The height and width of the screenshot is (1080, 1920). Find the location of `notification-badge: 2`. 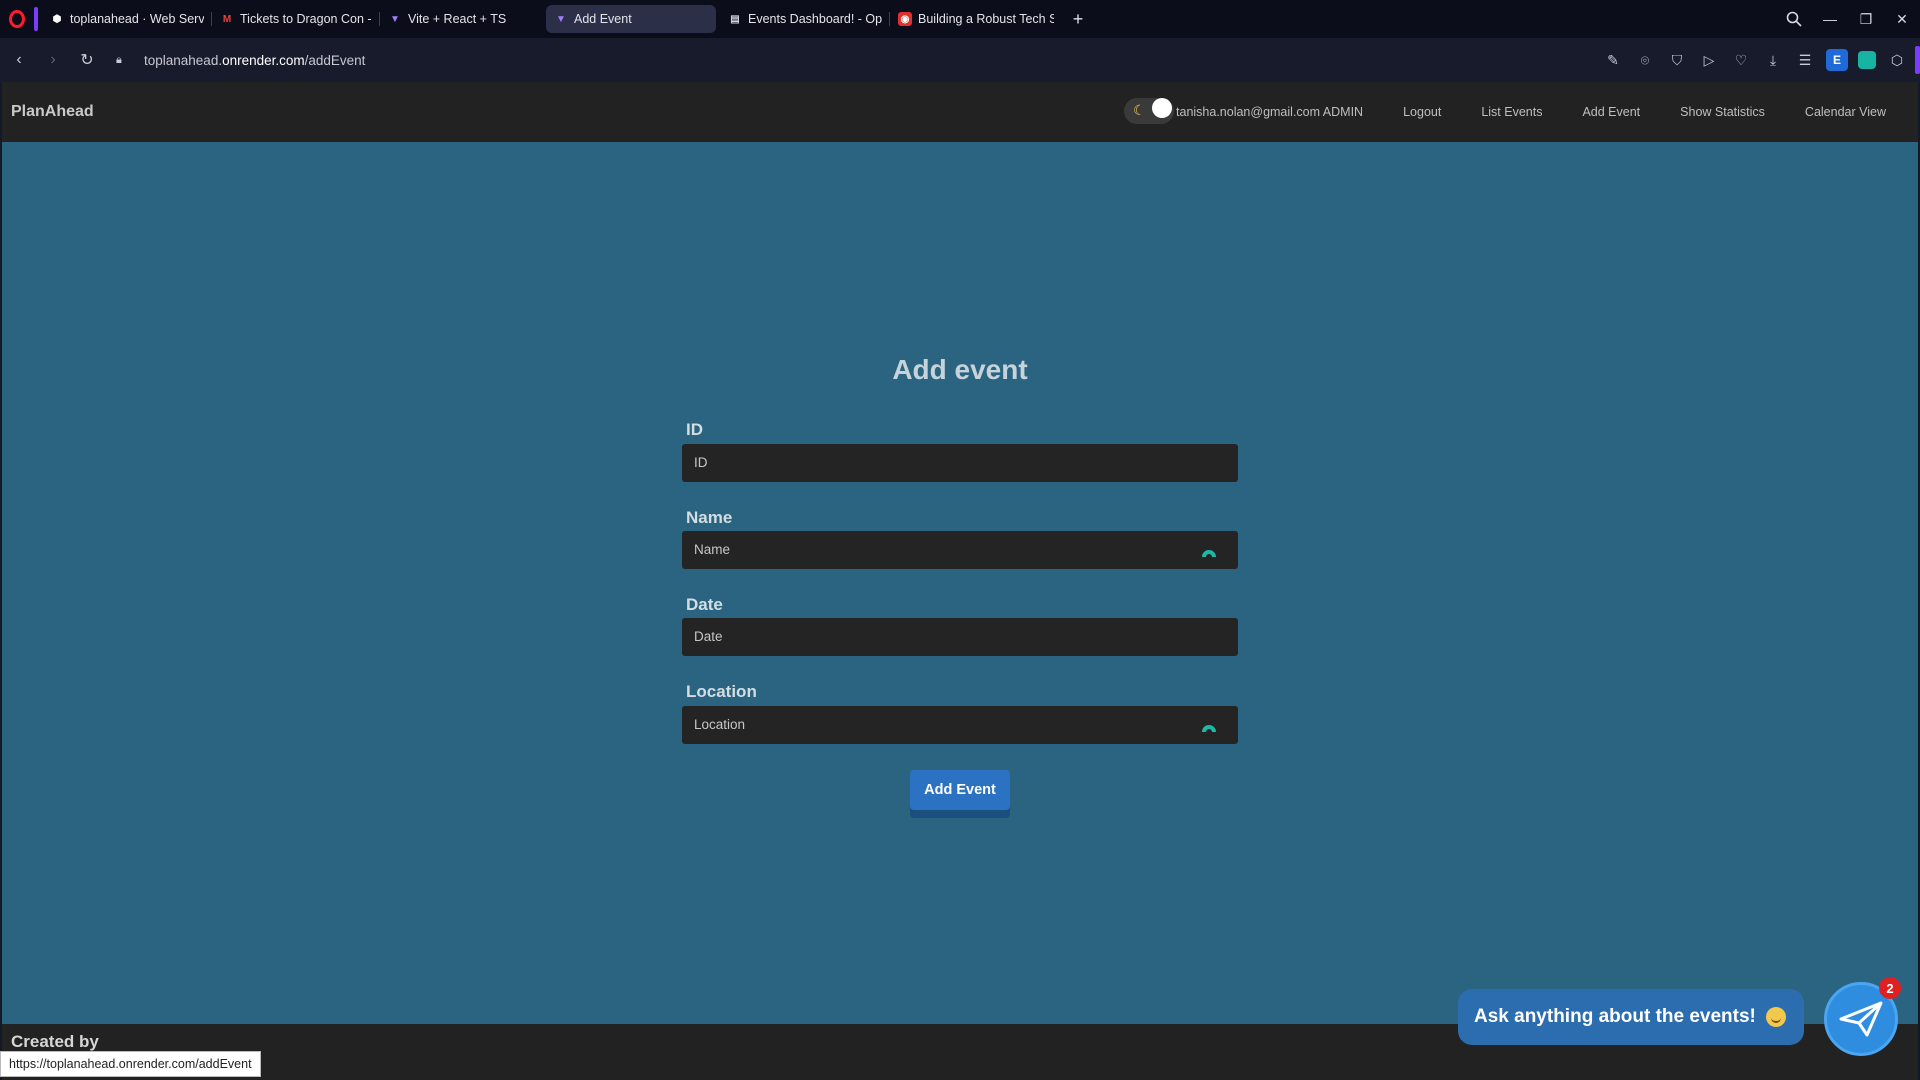

notification-badge: 2 is located at coordinates (1890, 988).